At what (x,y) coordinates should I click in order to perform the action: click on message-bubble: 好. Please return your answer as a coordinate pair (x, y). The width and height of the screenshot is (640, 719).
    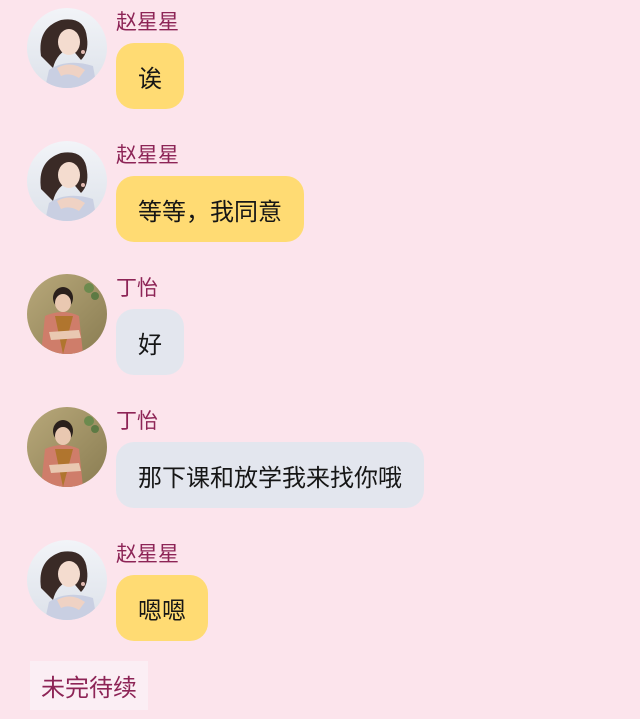
    Looking at the image, I should click on (150, 342).